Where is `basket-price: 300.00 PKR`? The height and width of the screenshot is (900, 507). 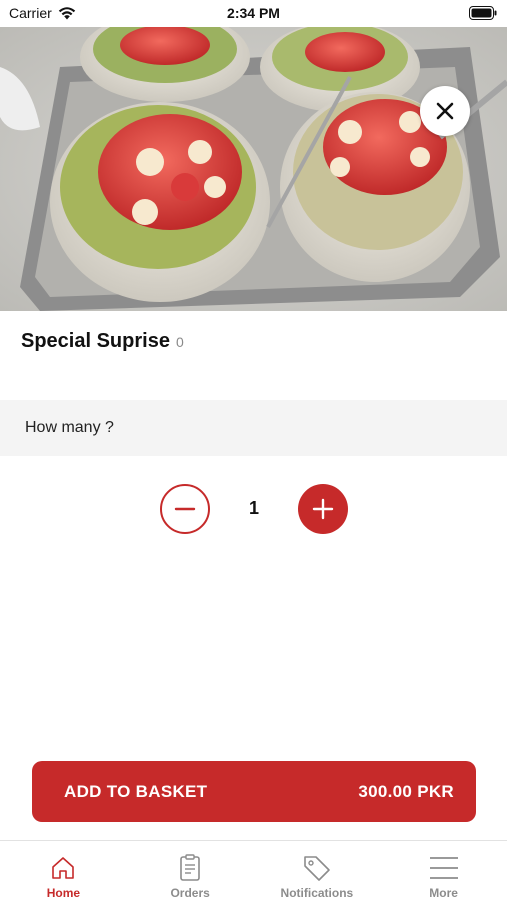 basket-price: 300.00 PKR is located at coordinates (406, 791).